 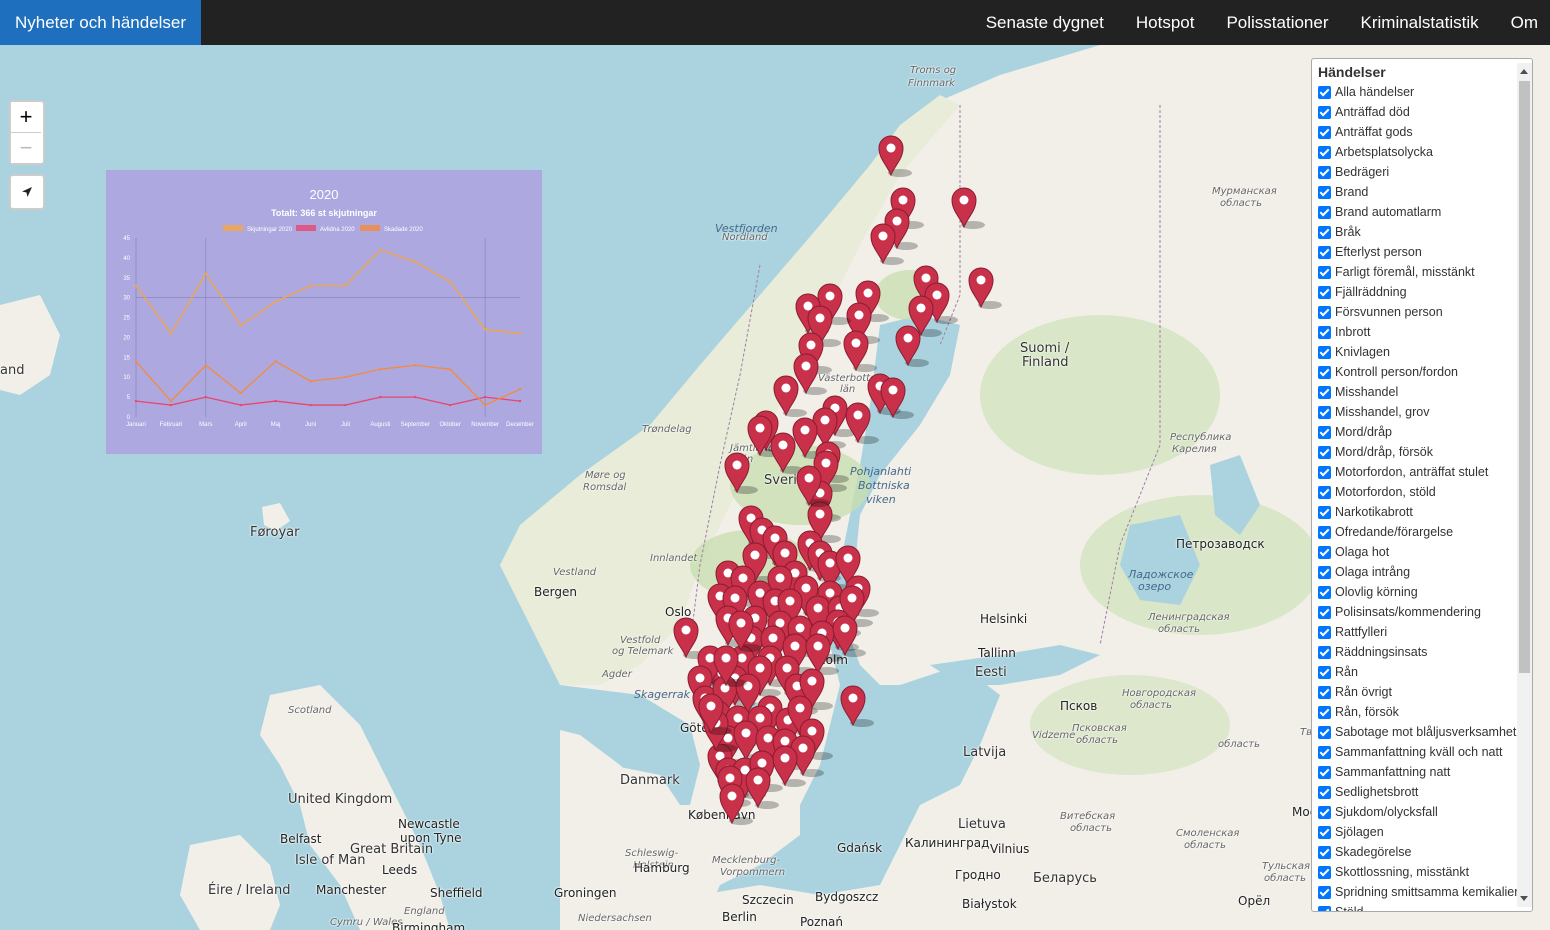 What do you see at coordinates (1165, 22) in the screenshot?
I see `nav-hotspot: Hotspot` at bounding box center [1165, 22].